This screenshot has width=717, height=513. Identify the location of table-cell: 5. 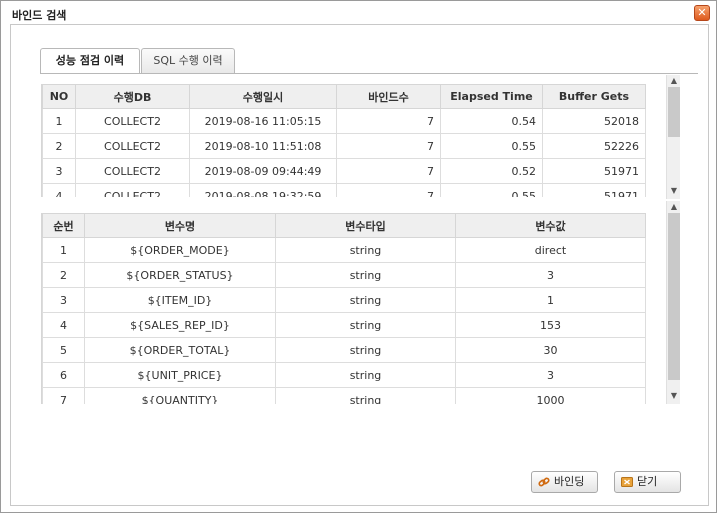
(63, 350).